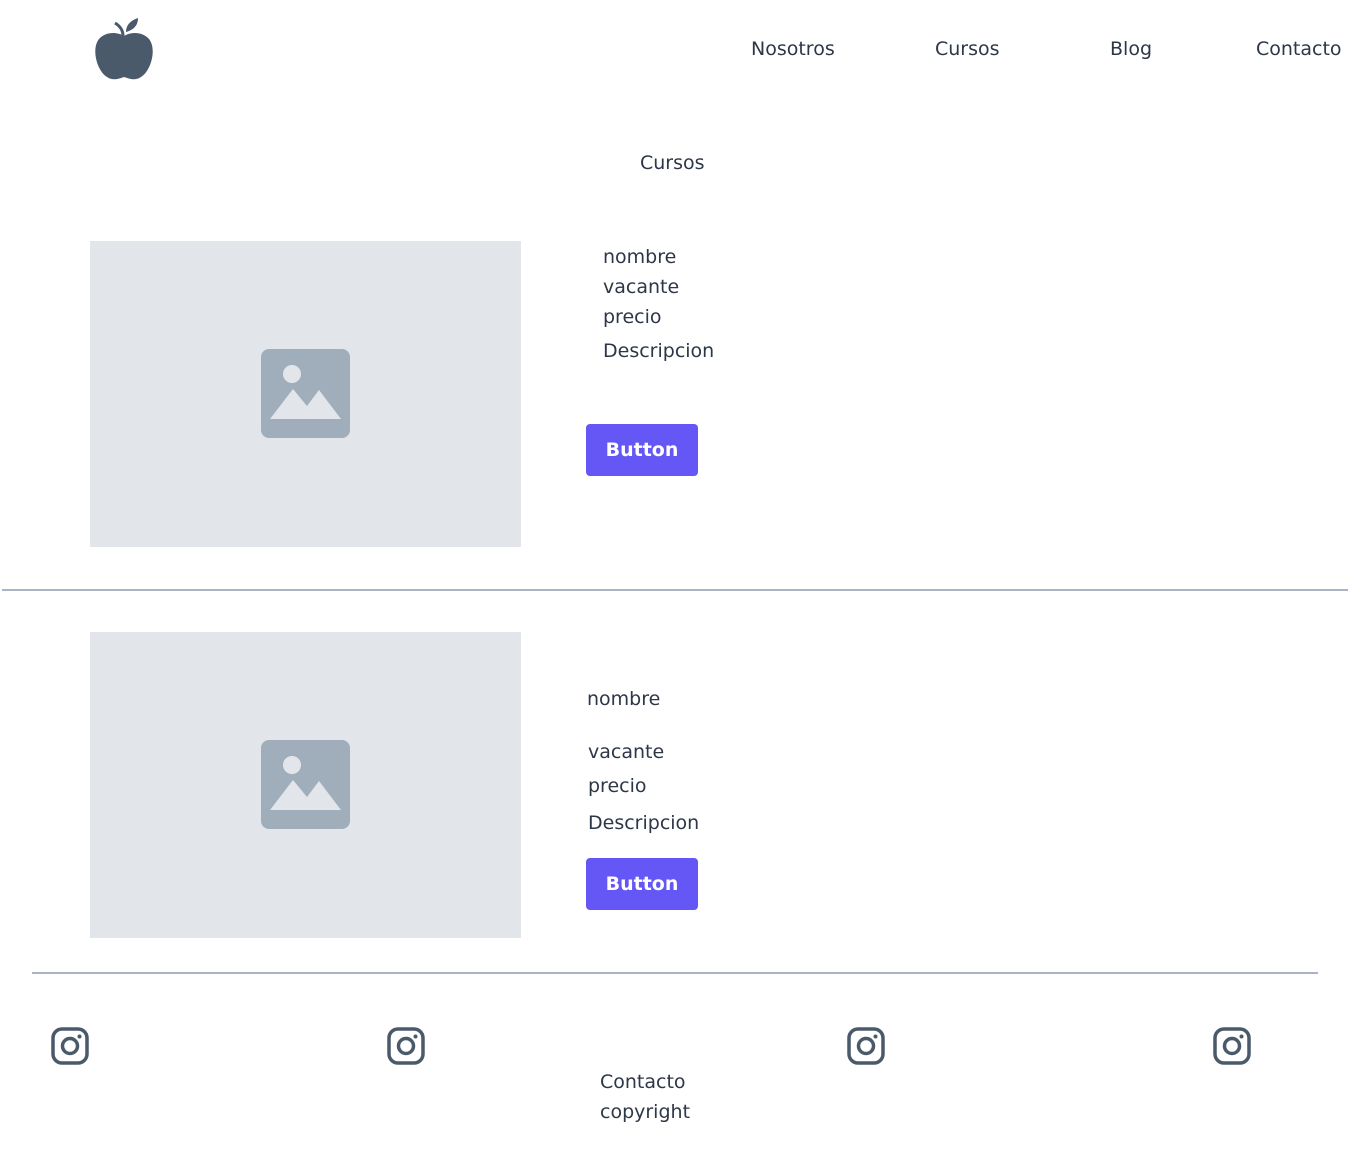  What do you see at coordinates (675, 973) in the screenshot?
I see `footer-divider` at bounding box center [675, 973].